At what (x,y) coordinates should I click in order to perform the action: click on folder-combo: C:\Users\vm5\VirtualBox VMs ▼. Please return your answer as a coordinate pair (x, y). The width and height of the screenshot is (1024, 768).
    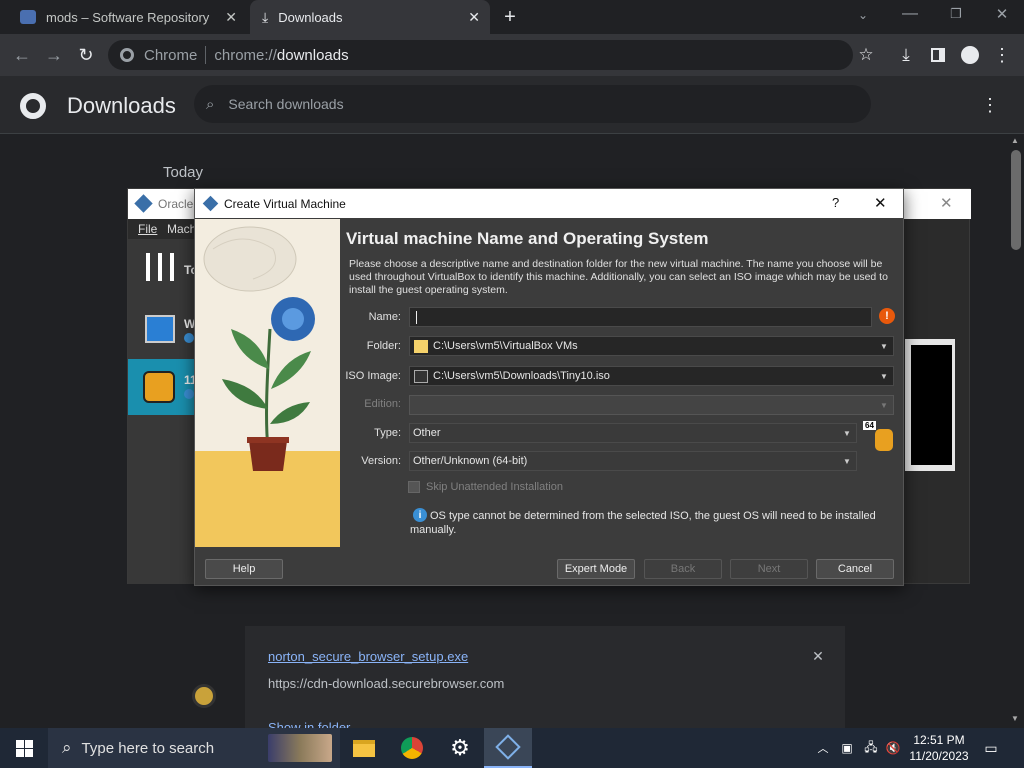
    Looking at the image, I should click on (651, 346).